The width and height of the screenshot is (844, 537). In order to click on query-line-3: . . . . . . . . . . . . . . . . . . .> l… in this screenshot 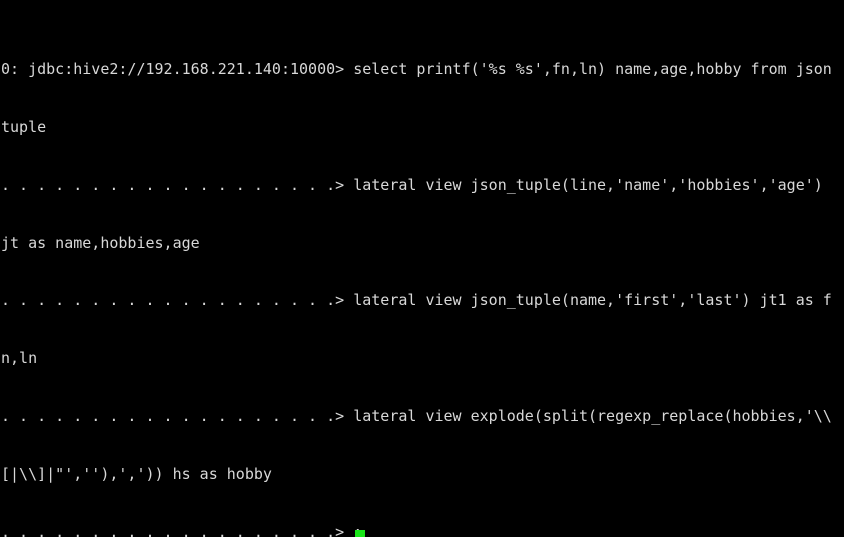, I will do `click(412, 184)`.